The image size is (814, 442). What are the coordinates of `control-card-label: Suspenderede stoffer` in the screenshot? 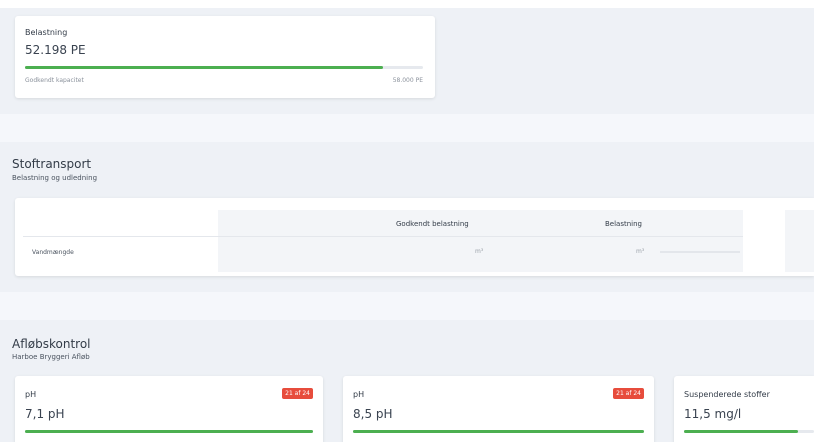 It's located at (727, 394).